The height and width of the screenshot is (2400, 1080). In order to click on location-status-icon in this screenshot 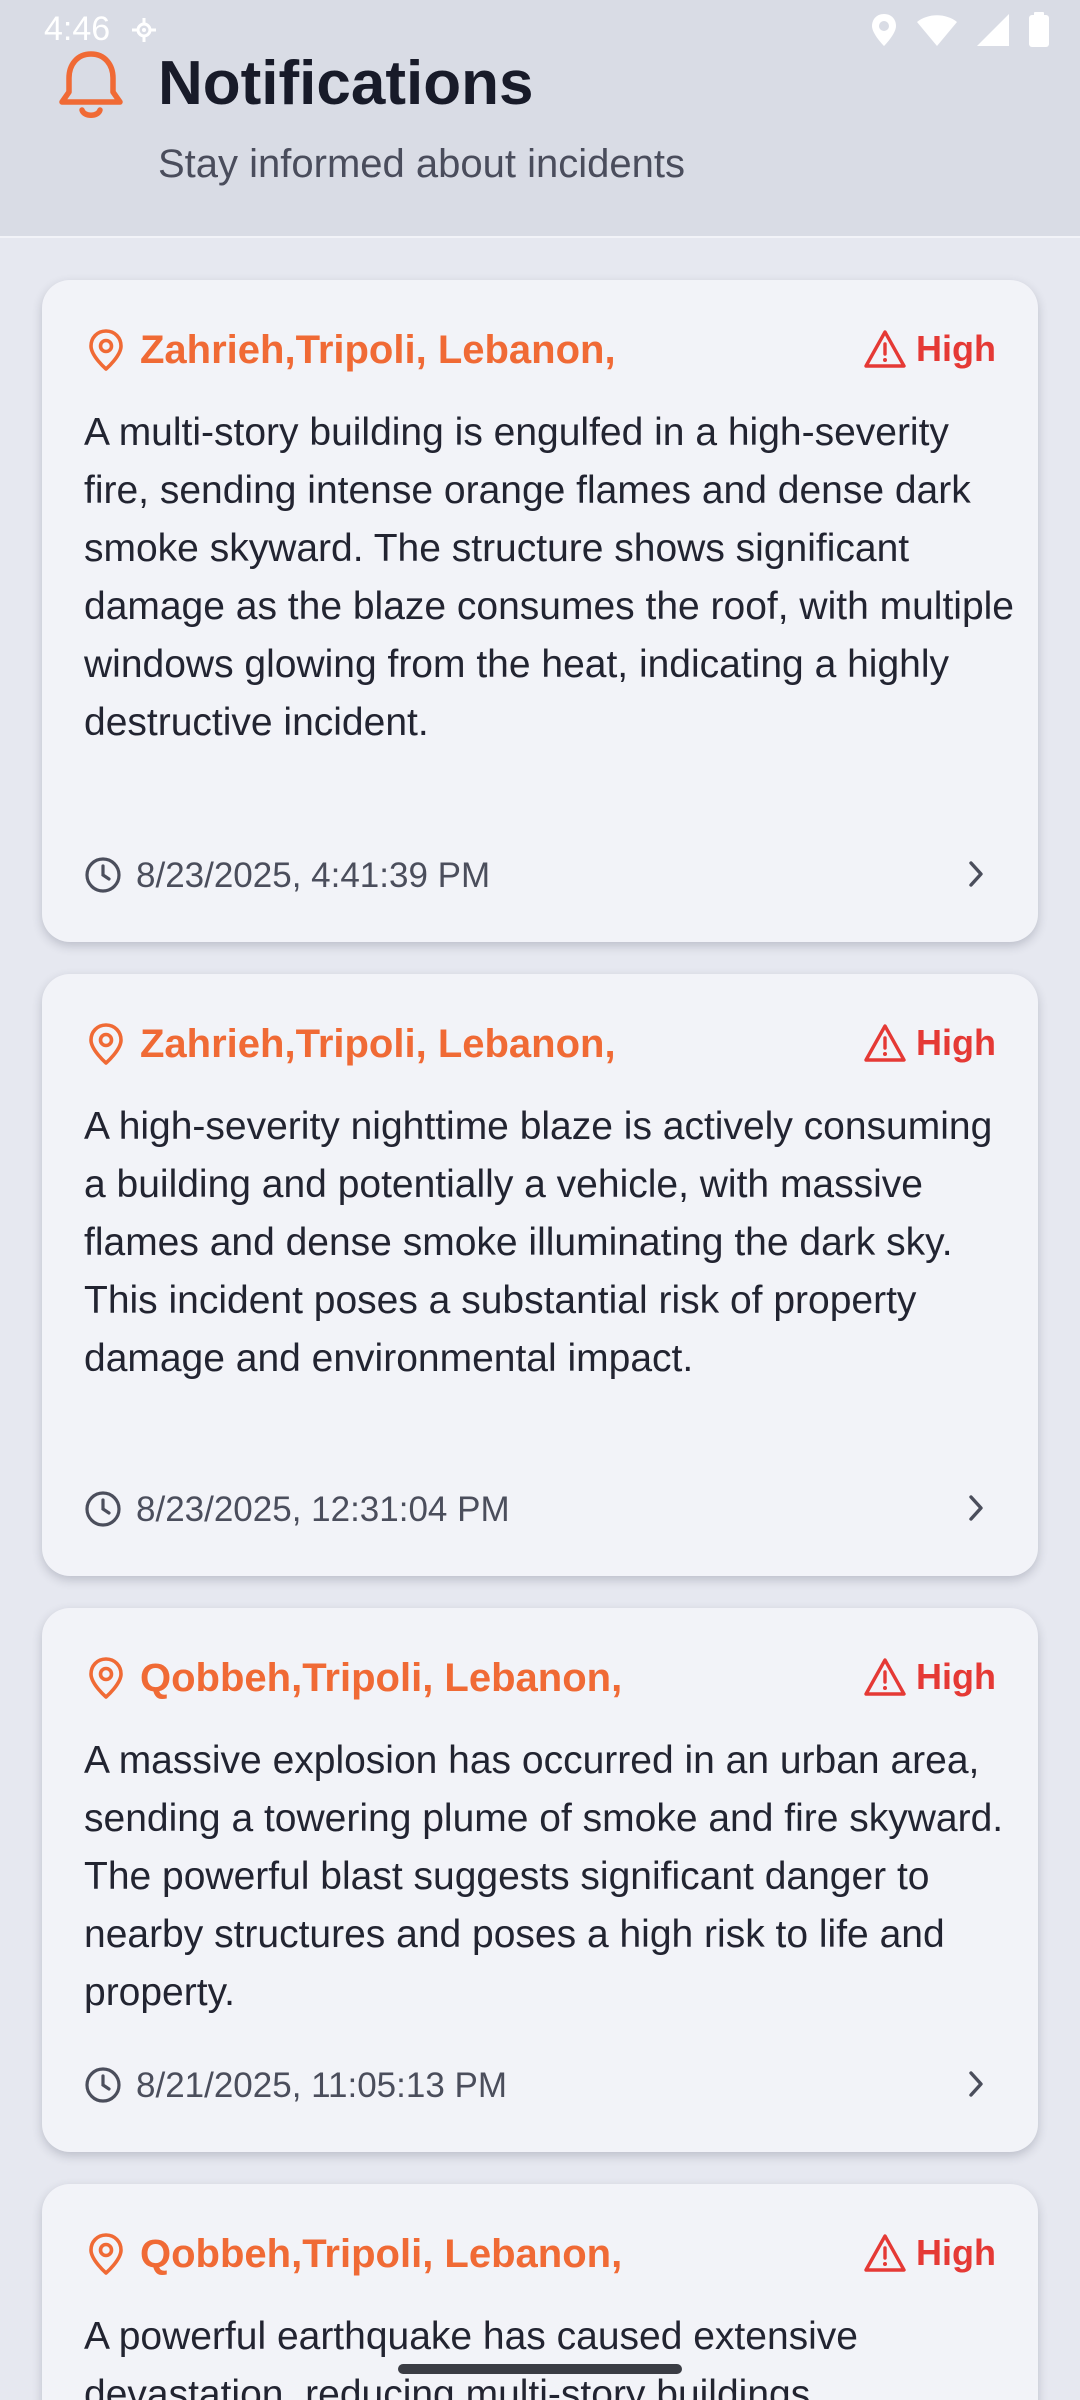, I will do `click(144, 30)`.